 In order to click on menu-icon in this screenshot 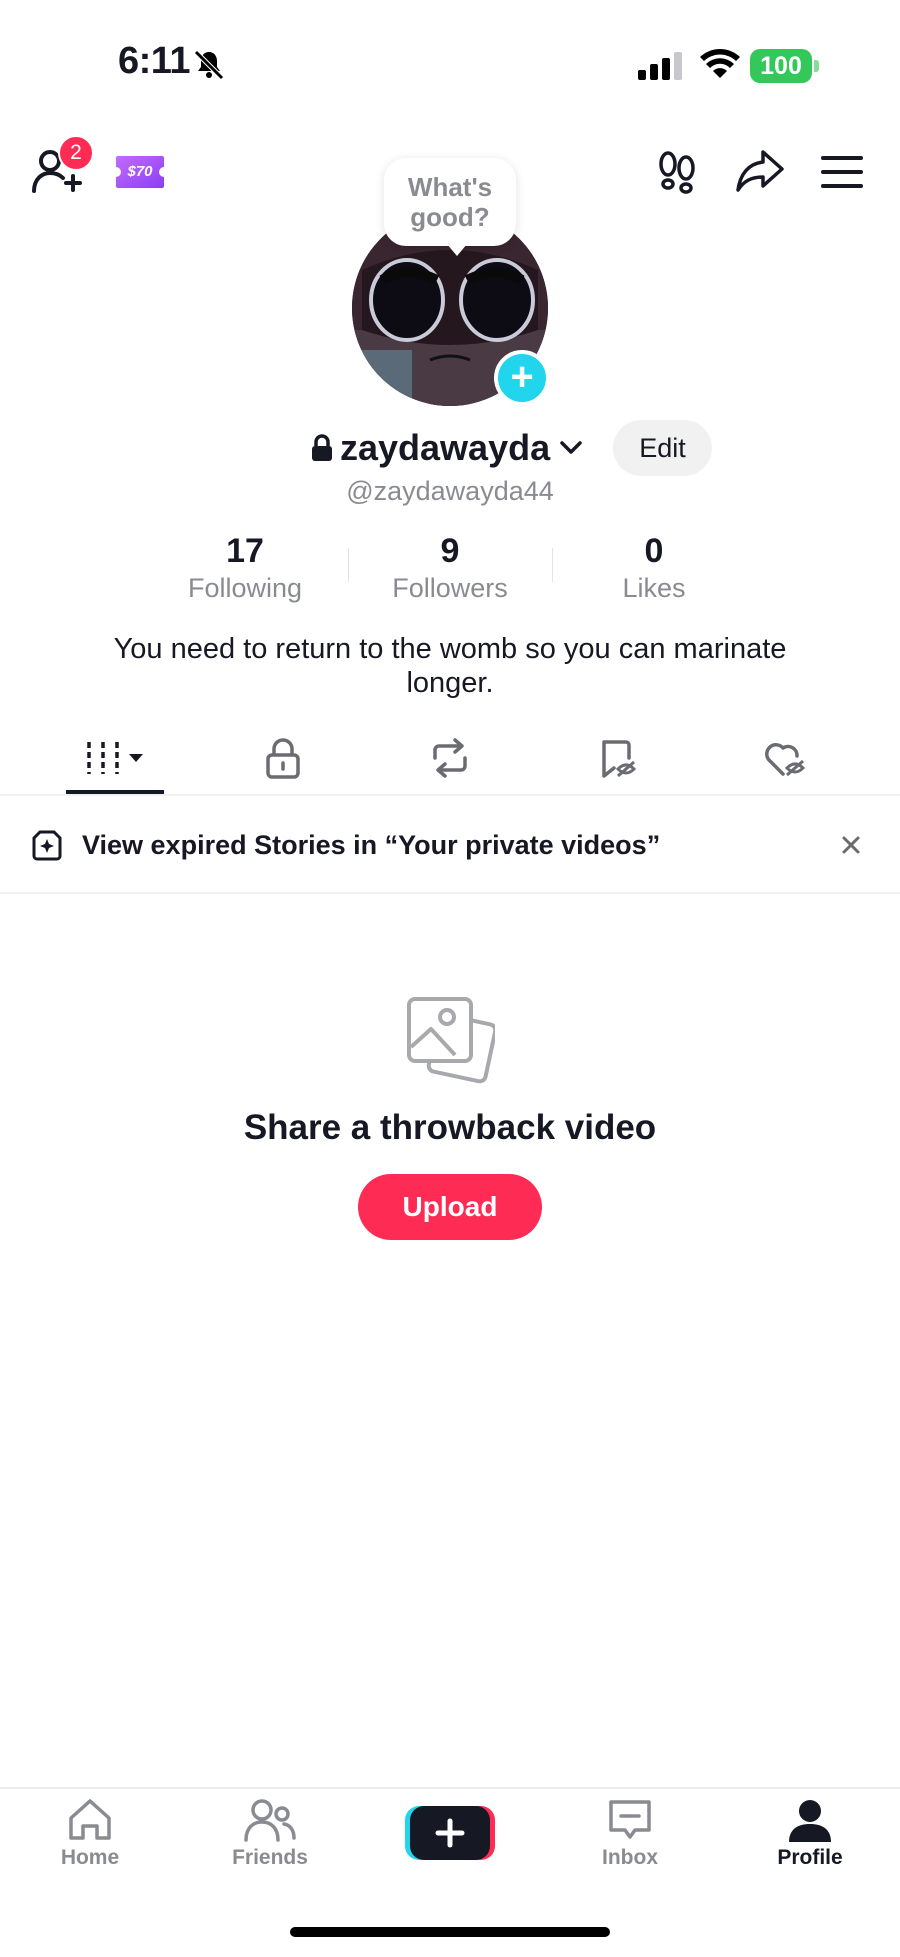, I will do `click(842, 172)`.